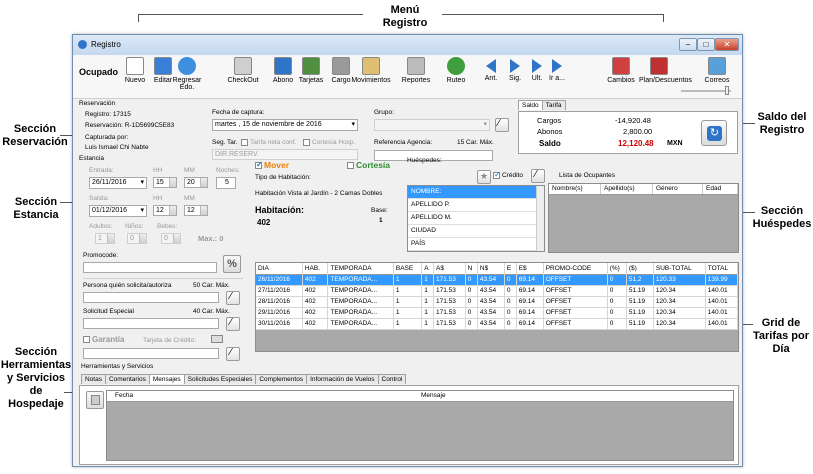 This screenshot has height=474, width=813. What do you see at coordinates (530, 105) in the screenshot?
I see `tab-saldo: Saldo` at bounding box center [530, 105].